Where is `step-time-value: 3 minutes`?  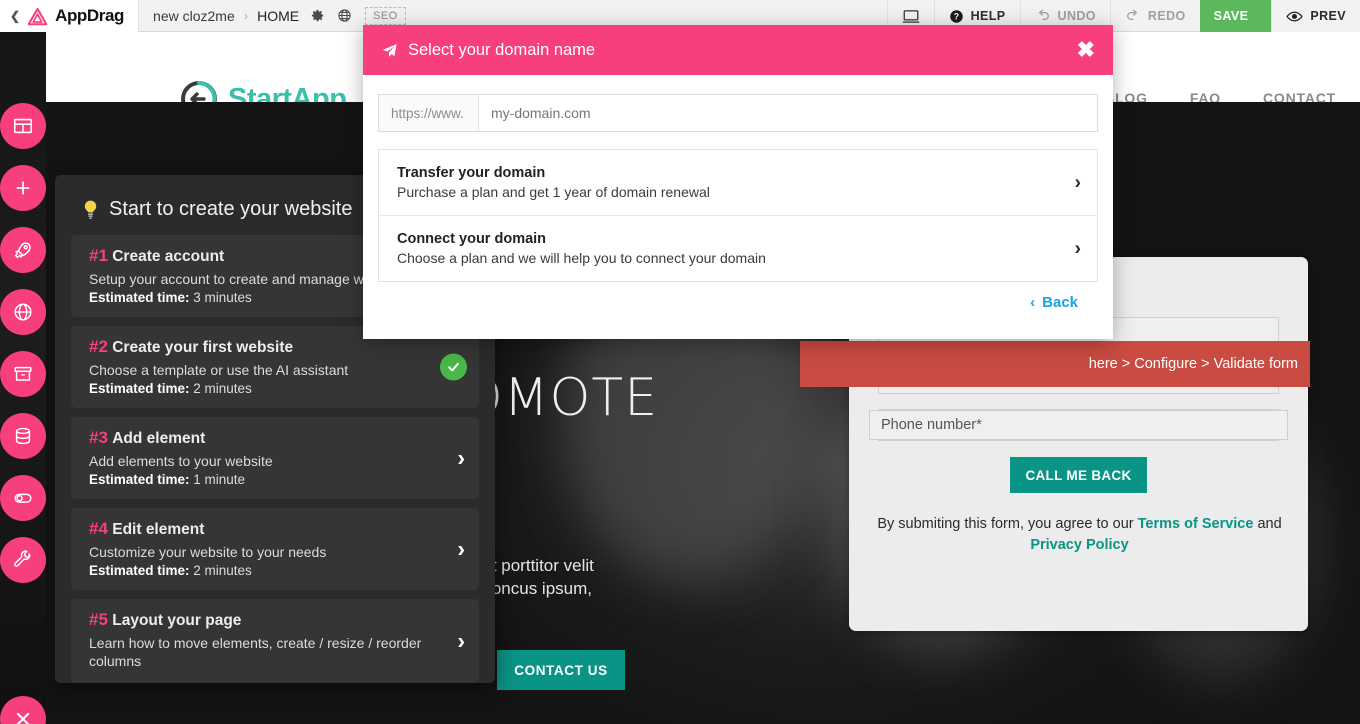
step-time-value: 3 minutes is located at coordinates (220, 297).